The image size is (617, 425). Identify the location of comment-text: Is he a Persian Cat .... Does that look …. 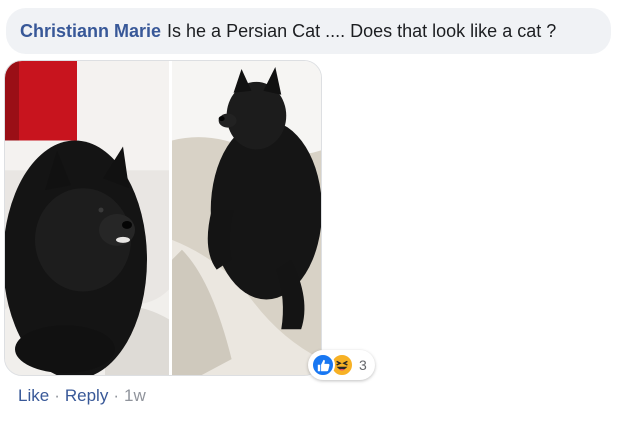
(362, 30).